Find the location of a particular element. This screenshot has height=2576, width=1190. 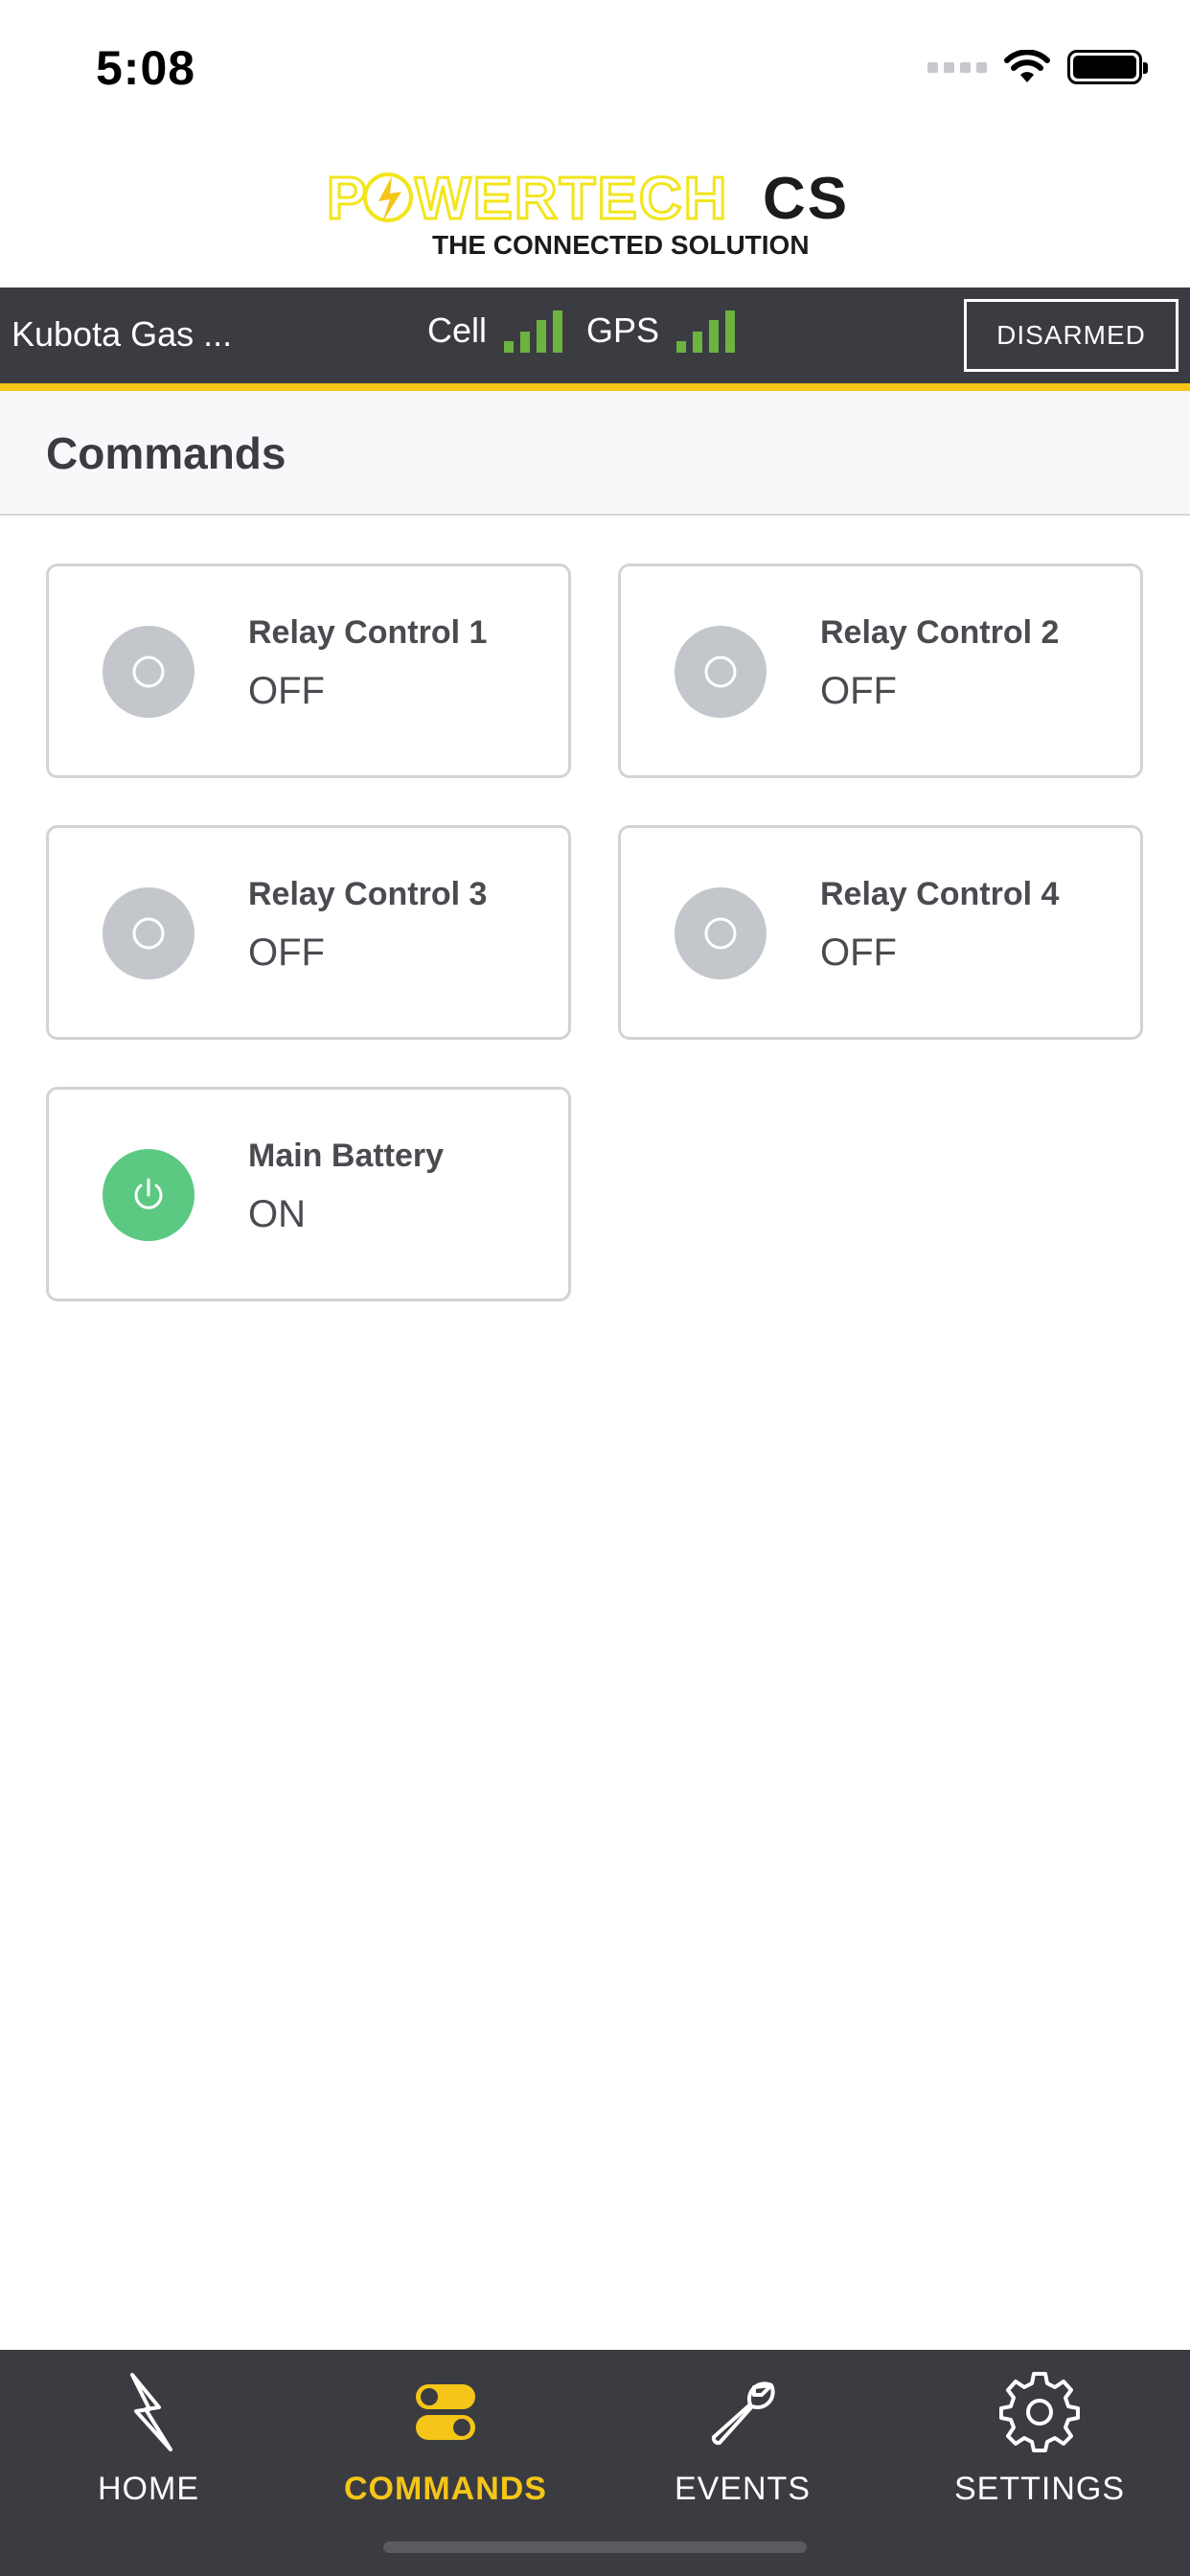

command-state: ON is located at coordinates (277, 1214).